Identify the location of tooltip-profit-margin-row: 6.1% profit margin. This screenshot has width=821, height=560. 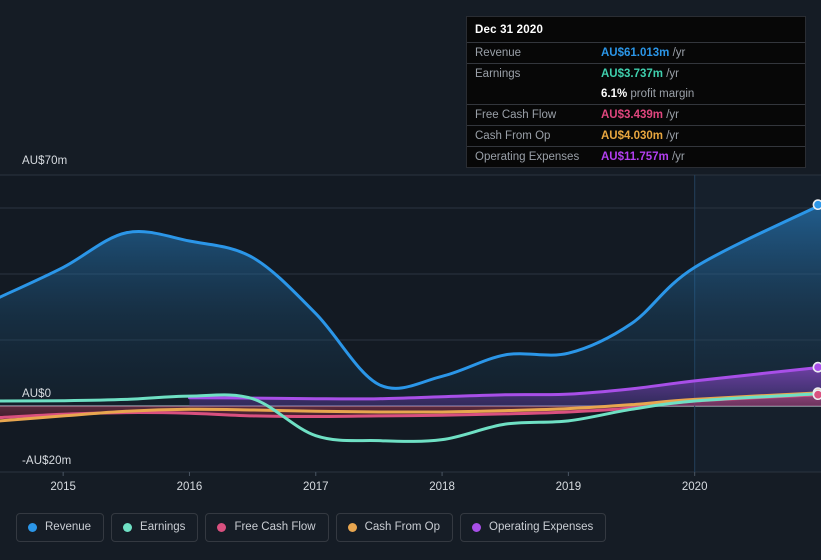
(636, 94).